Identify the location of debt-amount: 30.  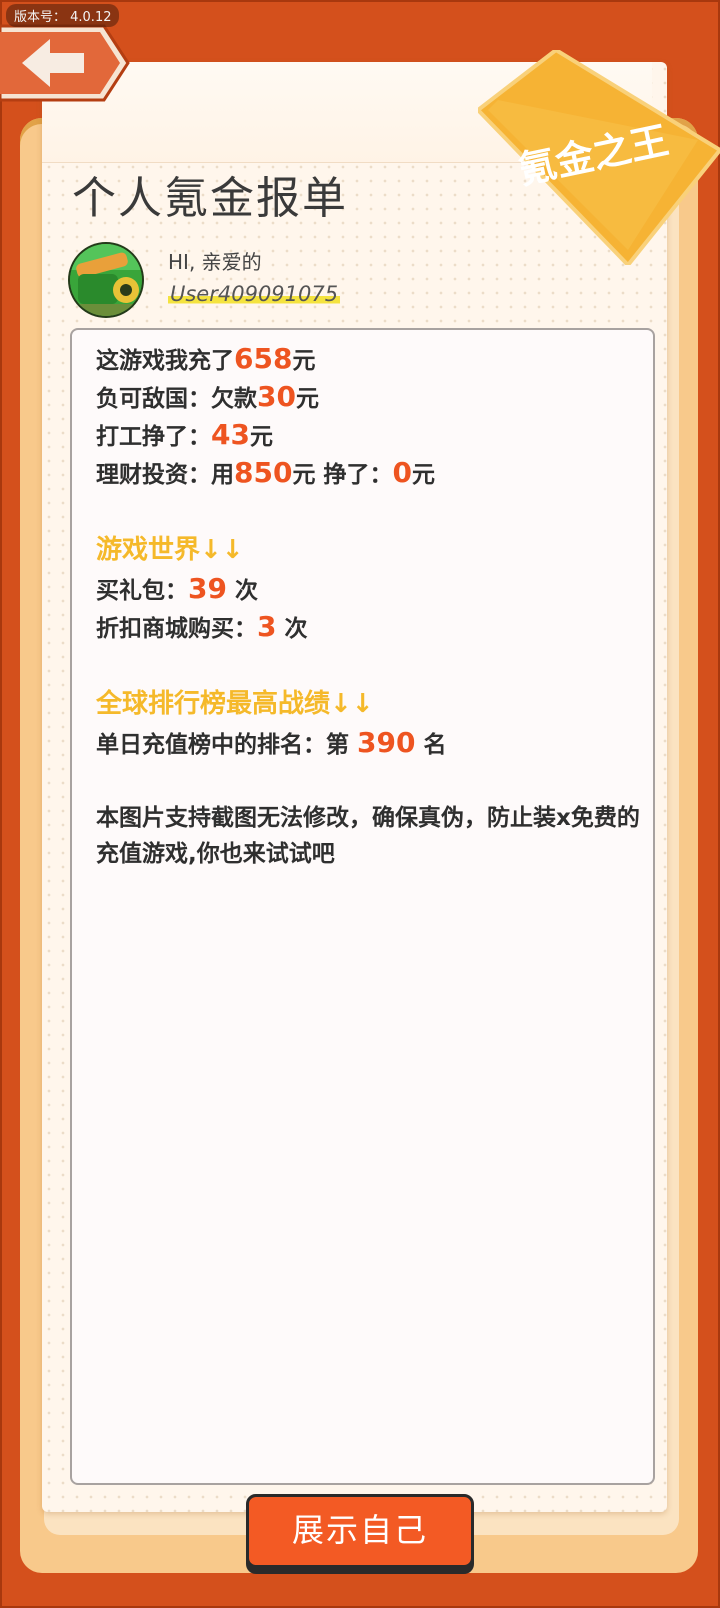
(276, 396).